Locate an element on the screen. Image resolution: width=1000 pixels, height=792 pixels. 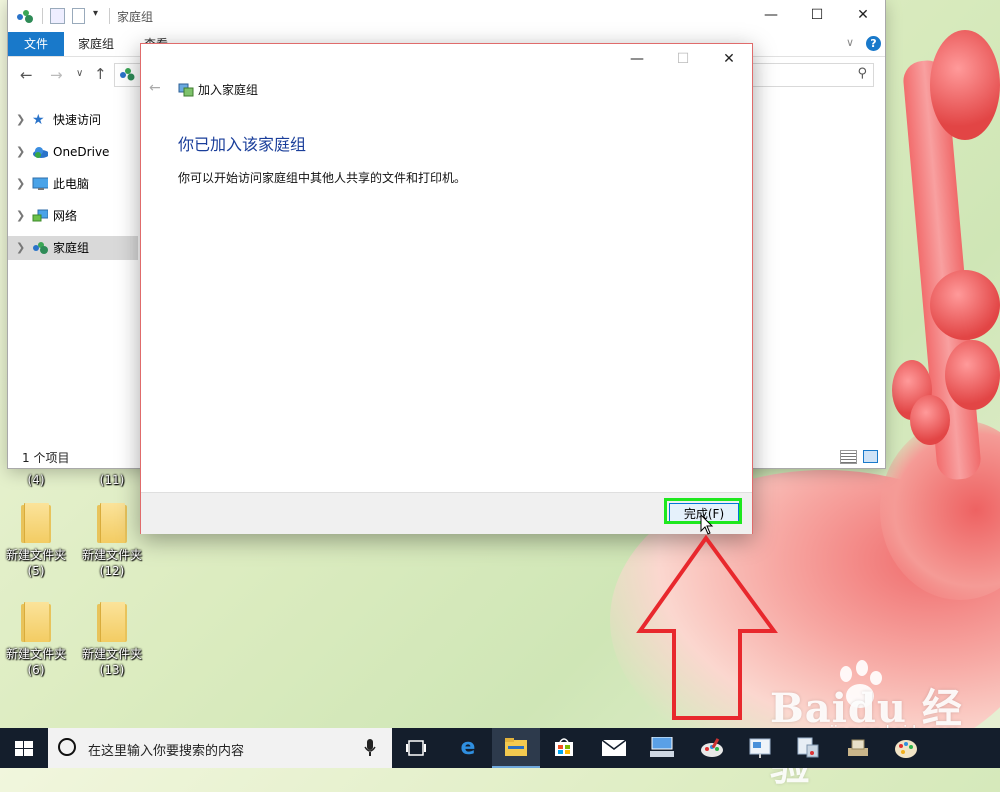
desktop-folder: 新建文件夹 (5) is located at coordinates (36, 541).